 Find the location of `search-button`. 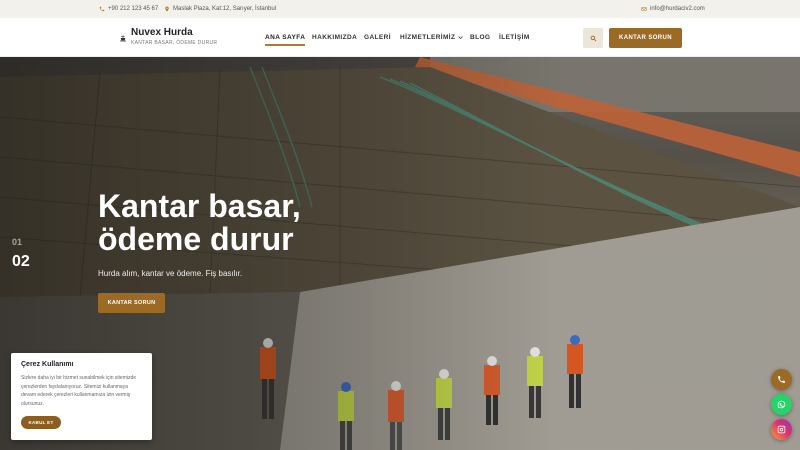

search-button is located at coordinates (593, 38).